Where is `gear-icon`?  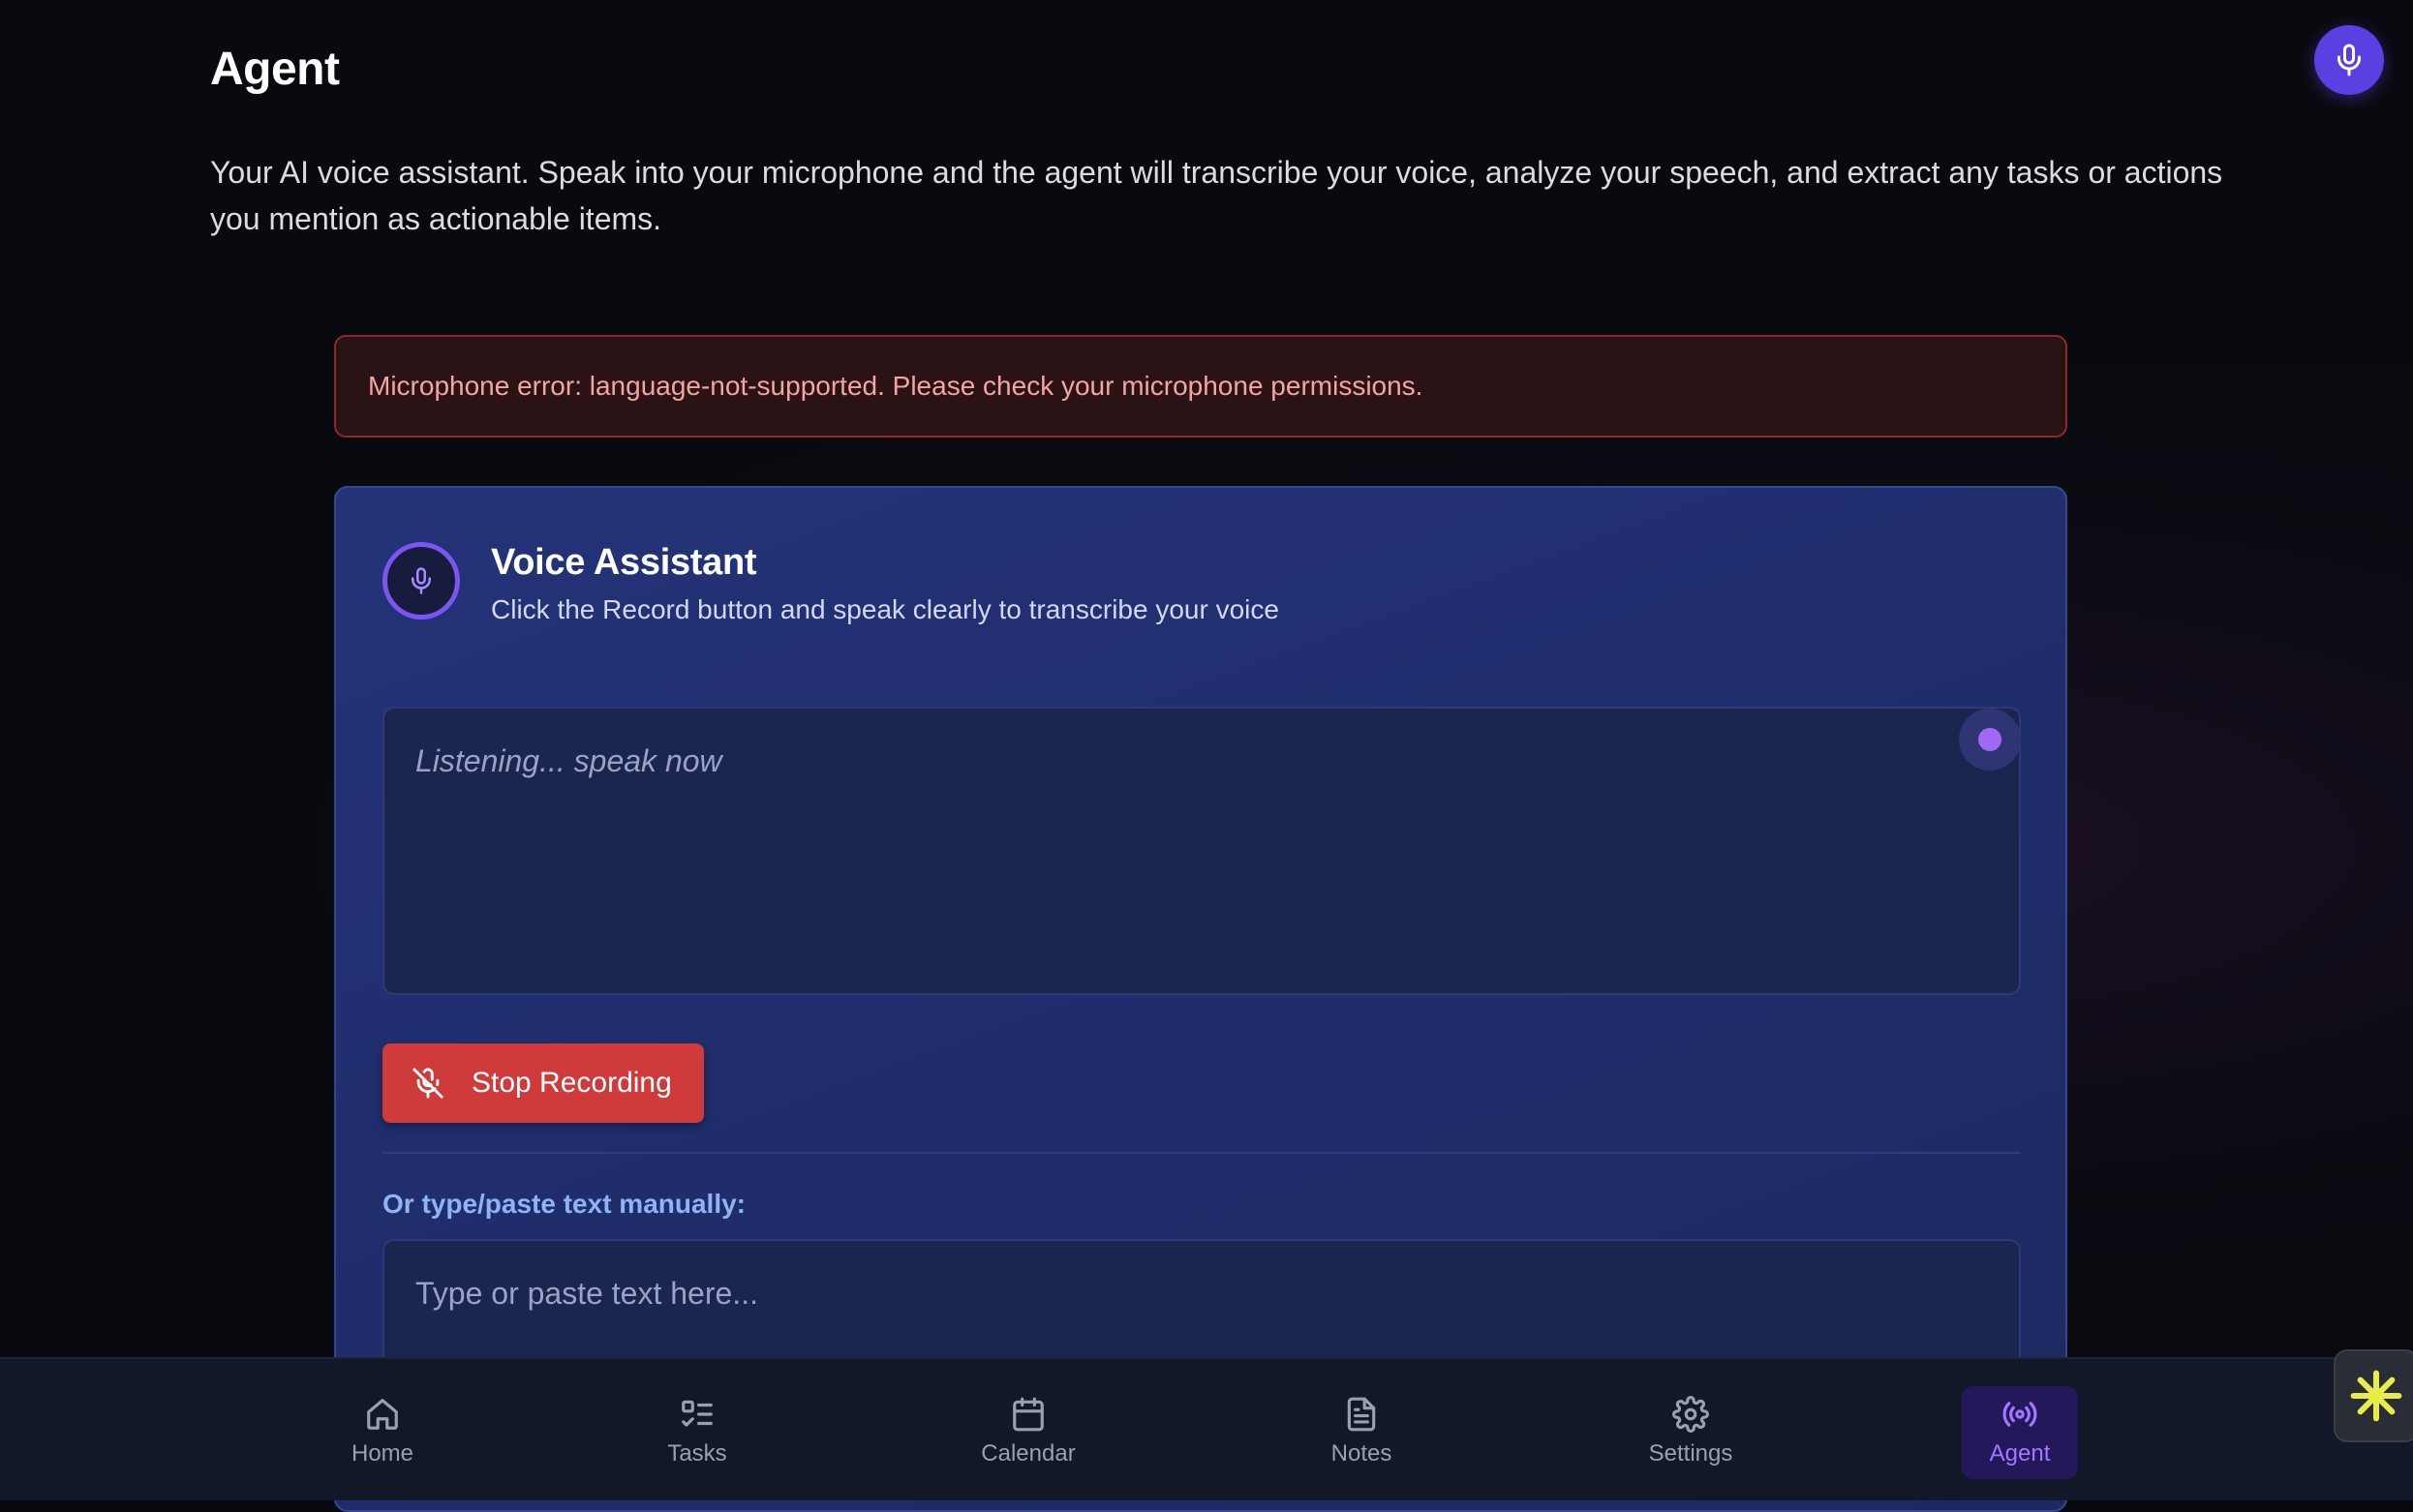
gear-icon is located at coordinates (1691, 1414).